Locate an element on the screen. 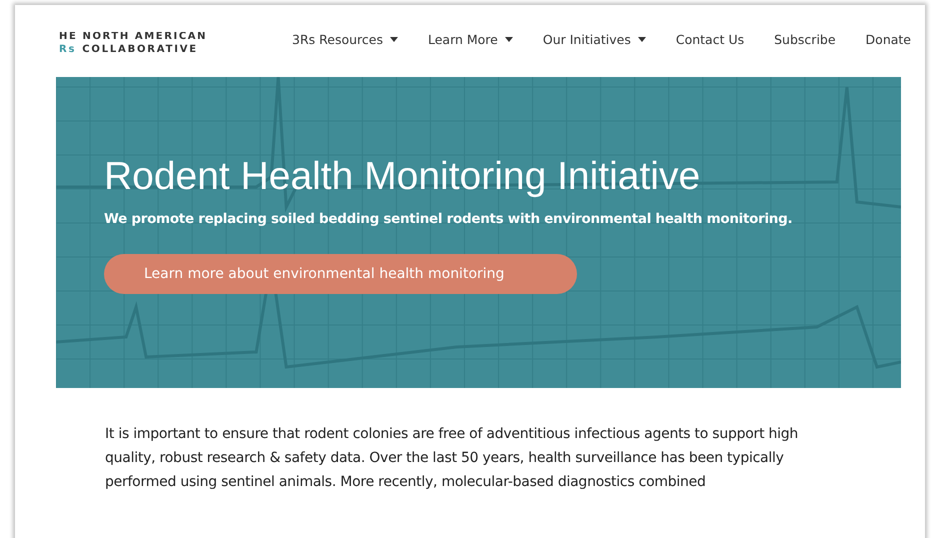 This screenshot has height=538, width=942. logo-text: Rs is located at coordinates (67, 49).